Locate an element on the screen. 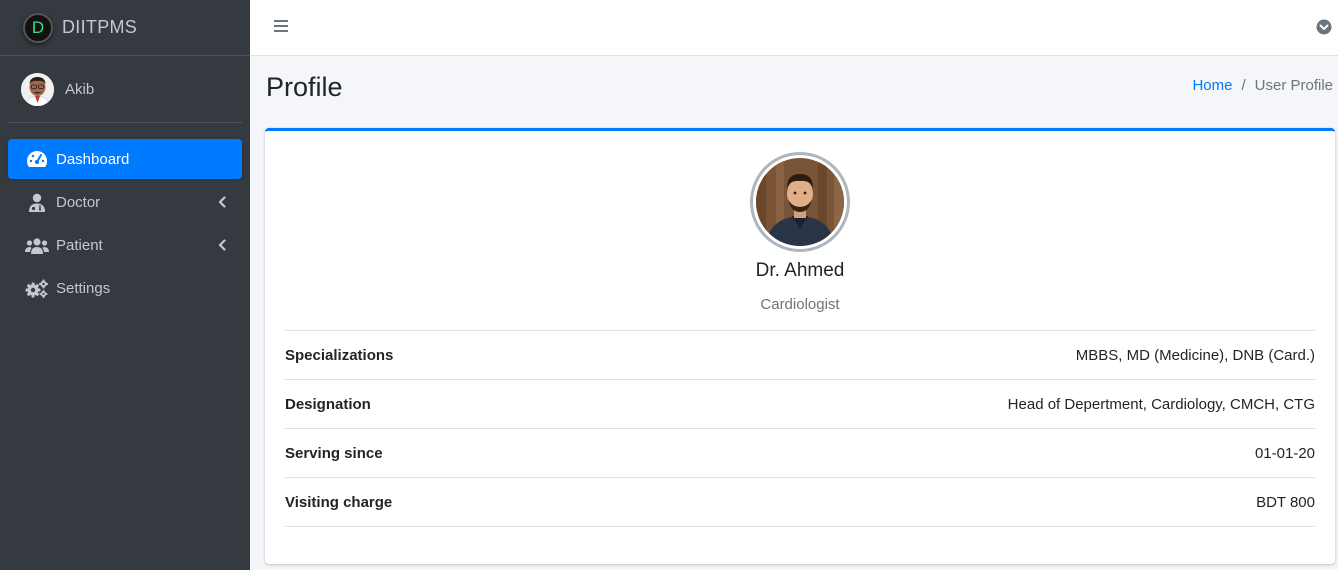  list-item: Serving since 01-01-20 is located at coordinates (800, 453).